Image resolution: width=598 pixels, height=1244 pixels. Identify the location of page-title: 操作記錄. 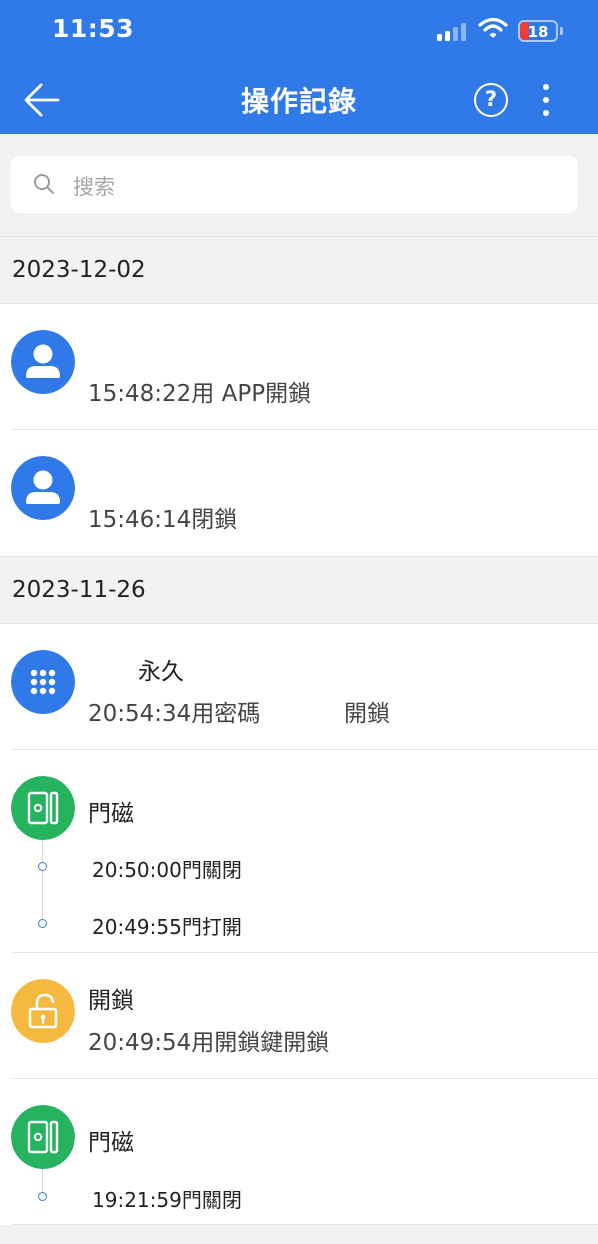
(298, 101).